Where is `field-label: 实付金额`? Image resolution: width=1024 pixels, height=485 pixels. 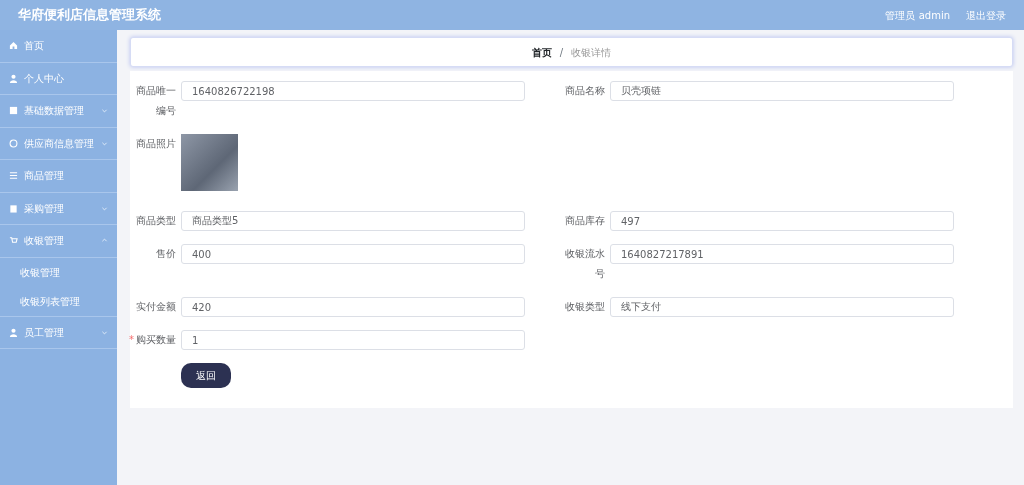
field-label: 实付金额 is located at coordinates (155, 307).